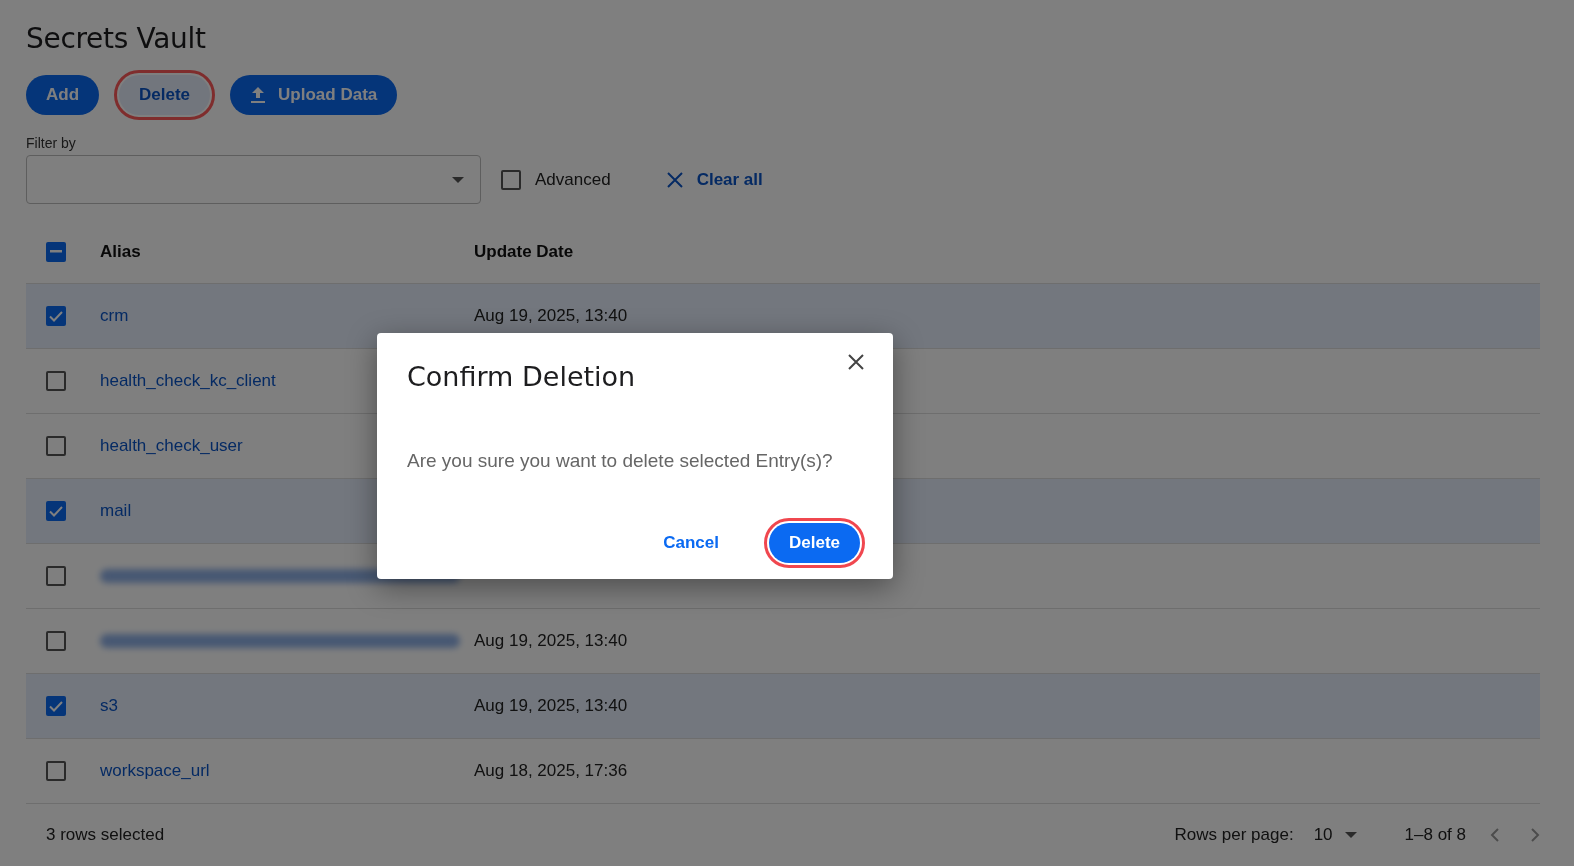  Describe the element at coordinates (524, 251) in the screenshot. I see `column-header: Update Date` at that location.